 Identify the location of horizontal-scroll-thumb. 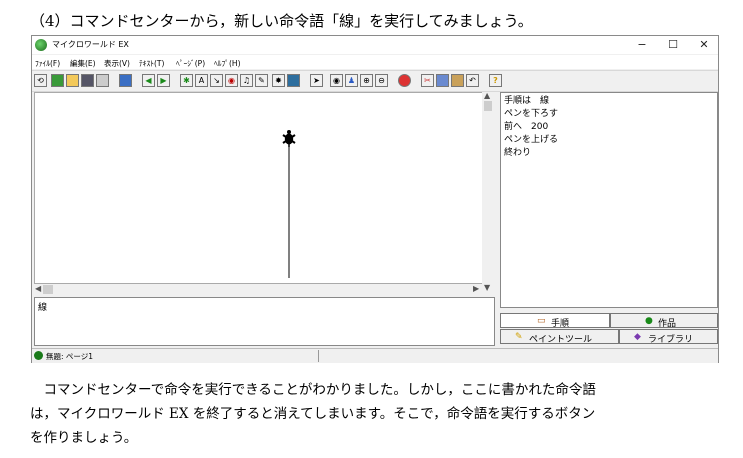
(48, 289).